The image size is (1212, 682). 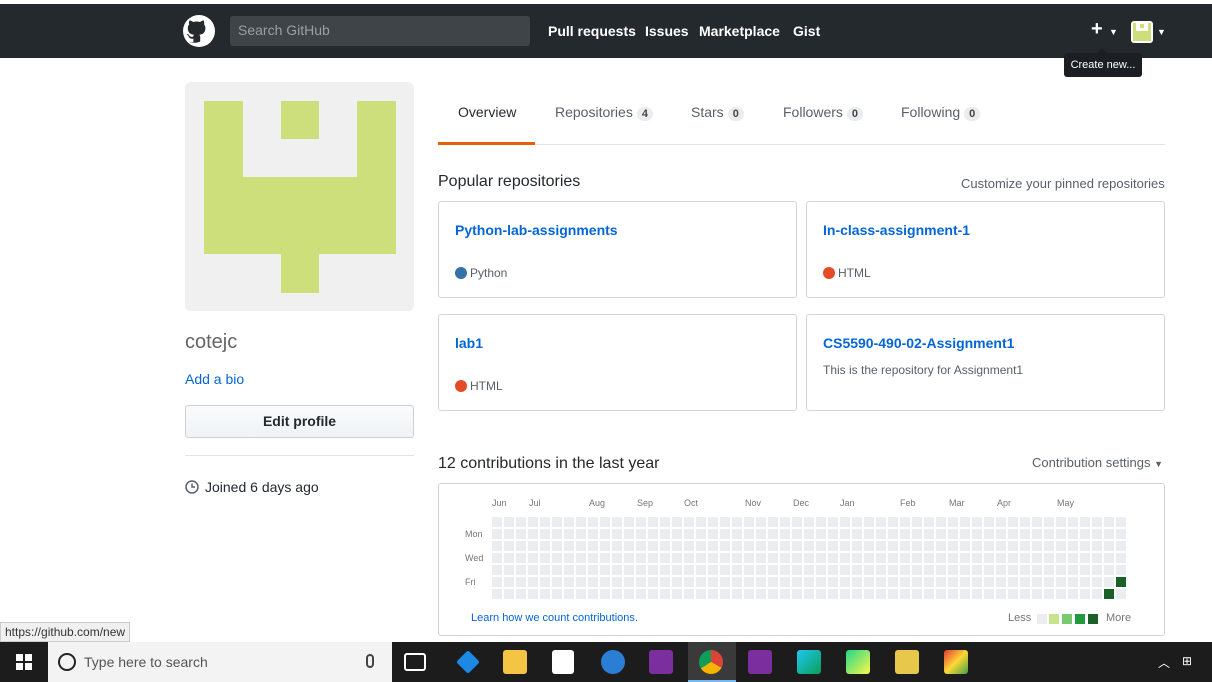 I want to click on search-input: Search GitHub, so click(x=380, y=31).